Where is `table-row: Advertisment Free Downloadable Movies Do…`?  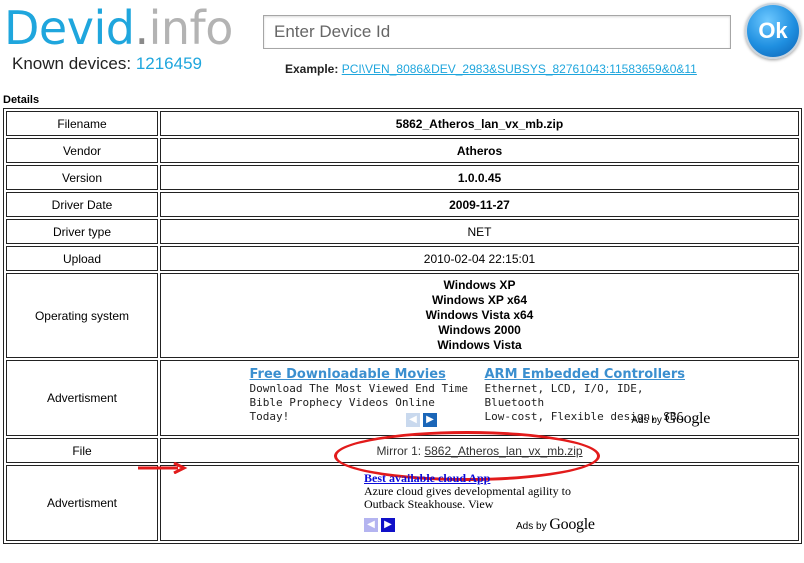
table-row: Advertisment Free Downloadable Movies Do… is located at coordinates (402, 398).